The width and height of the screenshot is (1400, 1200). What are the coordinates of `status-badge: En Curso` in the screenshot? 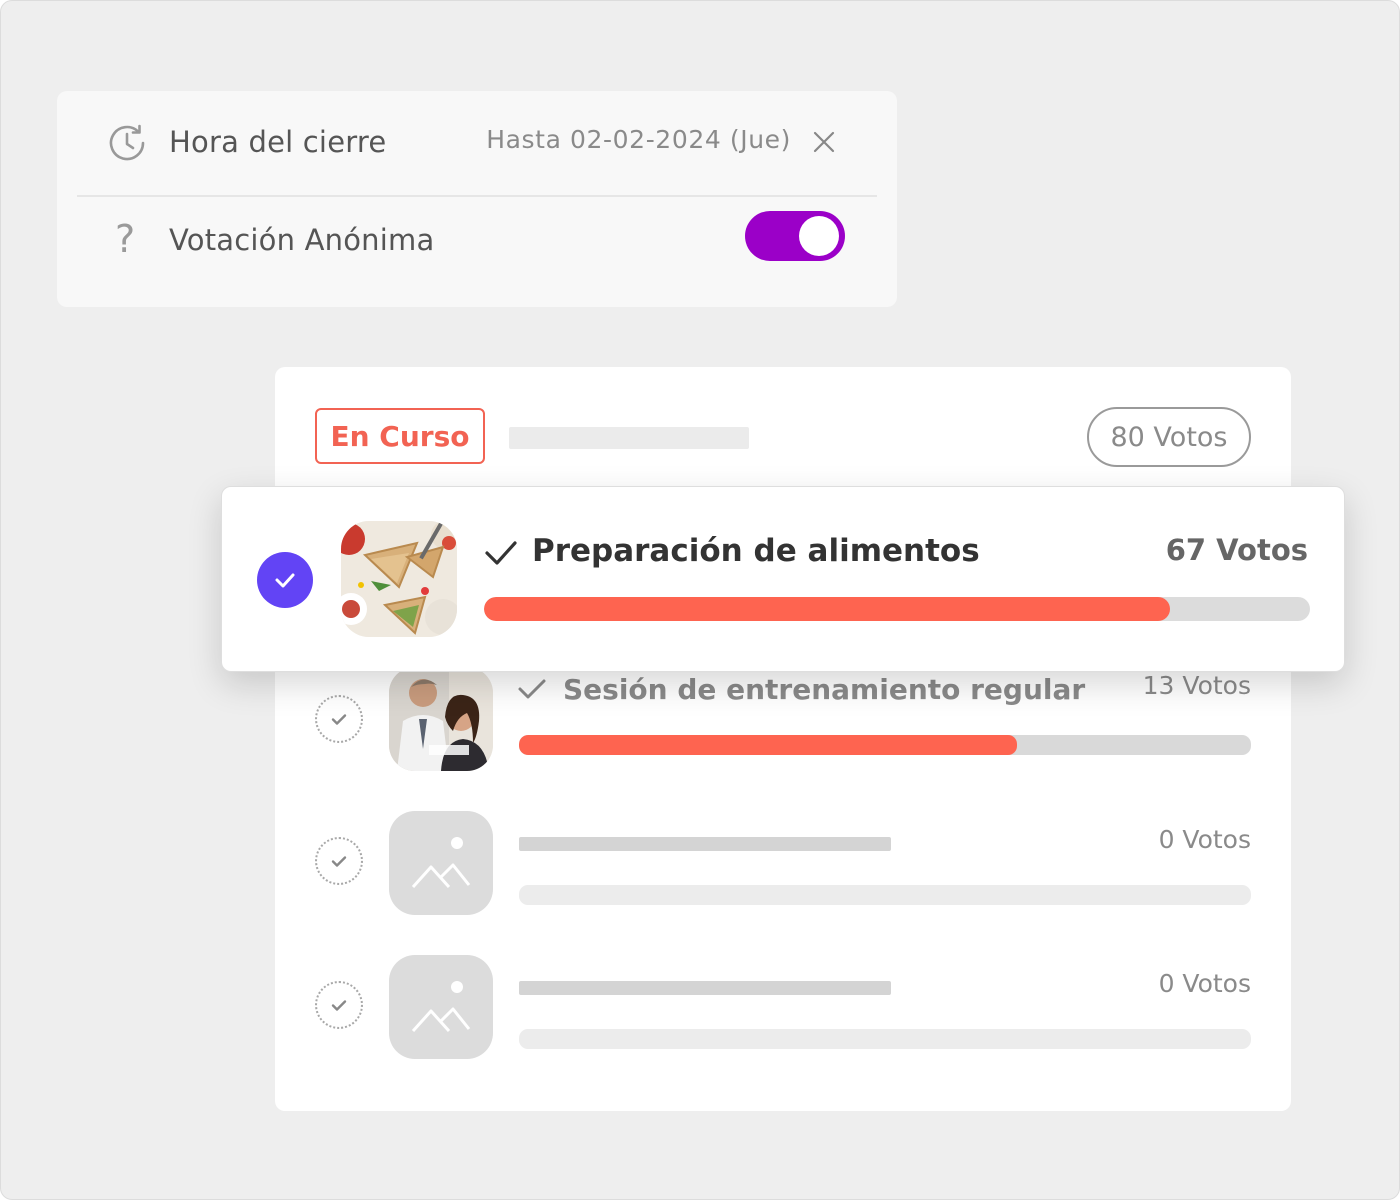 It's located at (400, 436).